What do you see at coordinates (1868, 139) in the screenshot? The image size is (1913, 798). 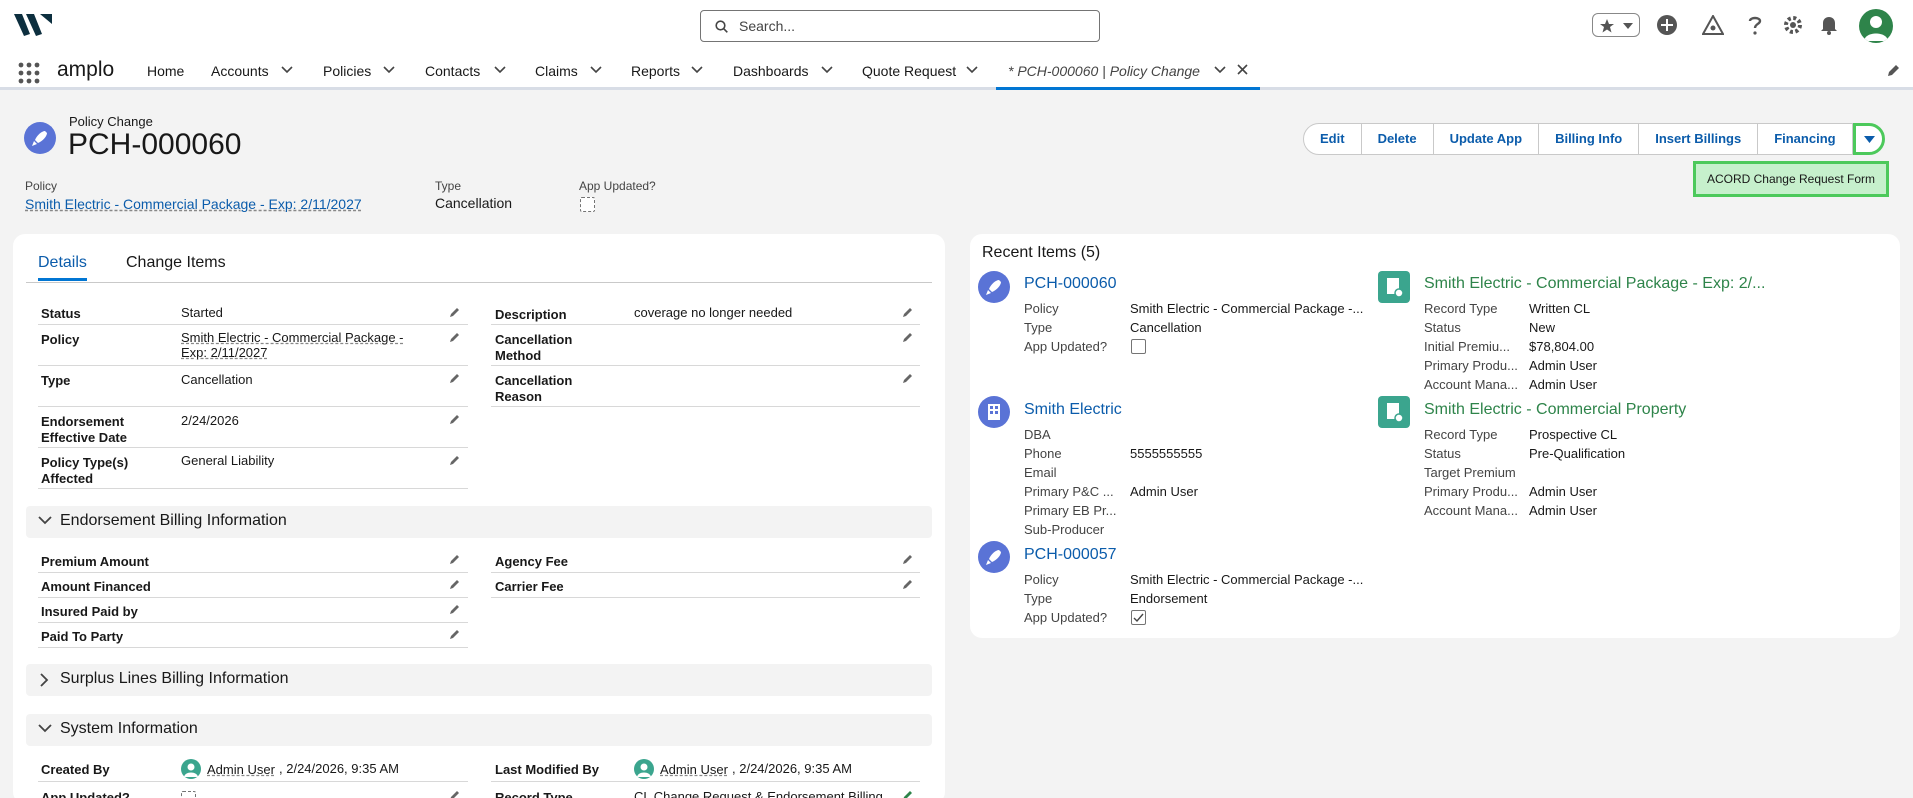 I see `more-actions-button` at bounding box center [1868, 139].